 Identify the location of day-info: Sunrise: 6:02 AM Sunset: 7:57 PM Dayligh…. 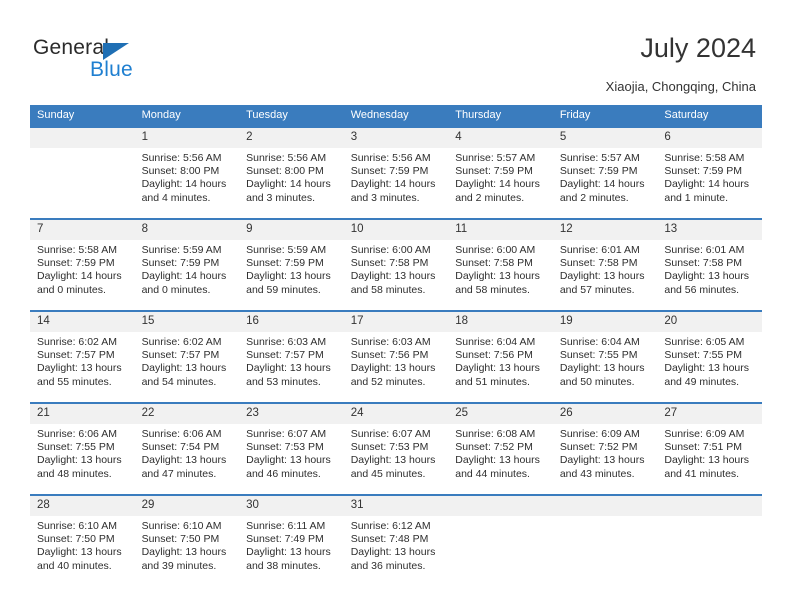
(82, 360).